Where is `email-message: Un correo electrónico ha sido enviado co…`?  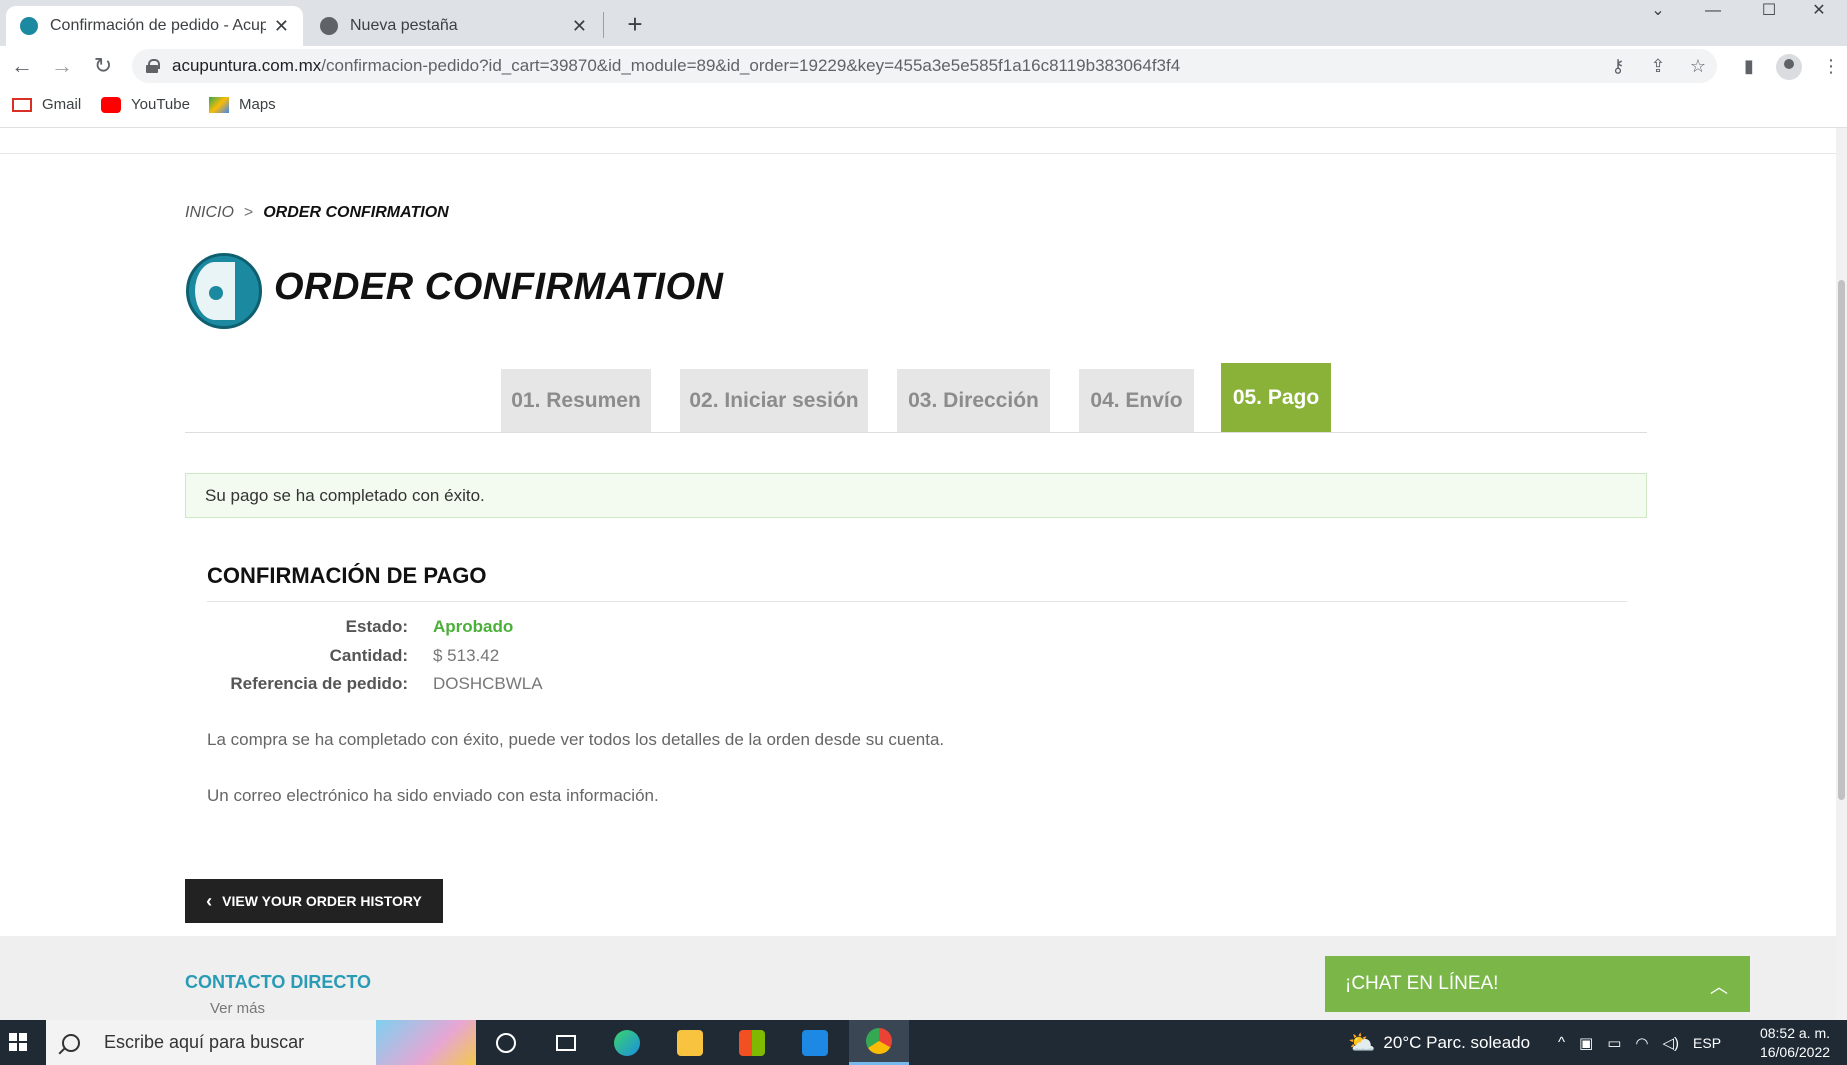
email-message: Un correo electrónico ha sido enviado co… is located at coordinates (433, 795).